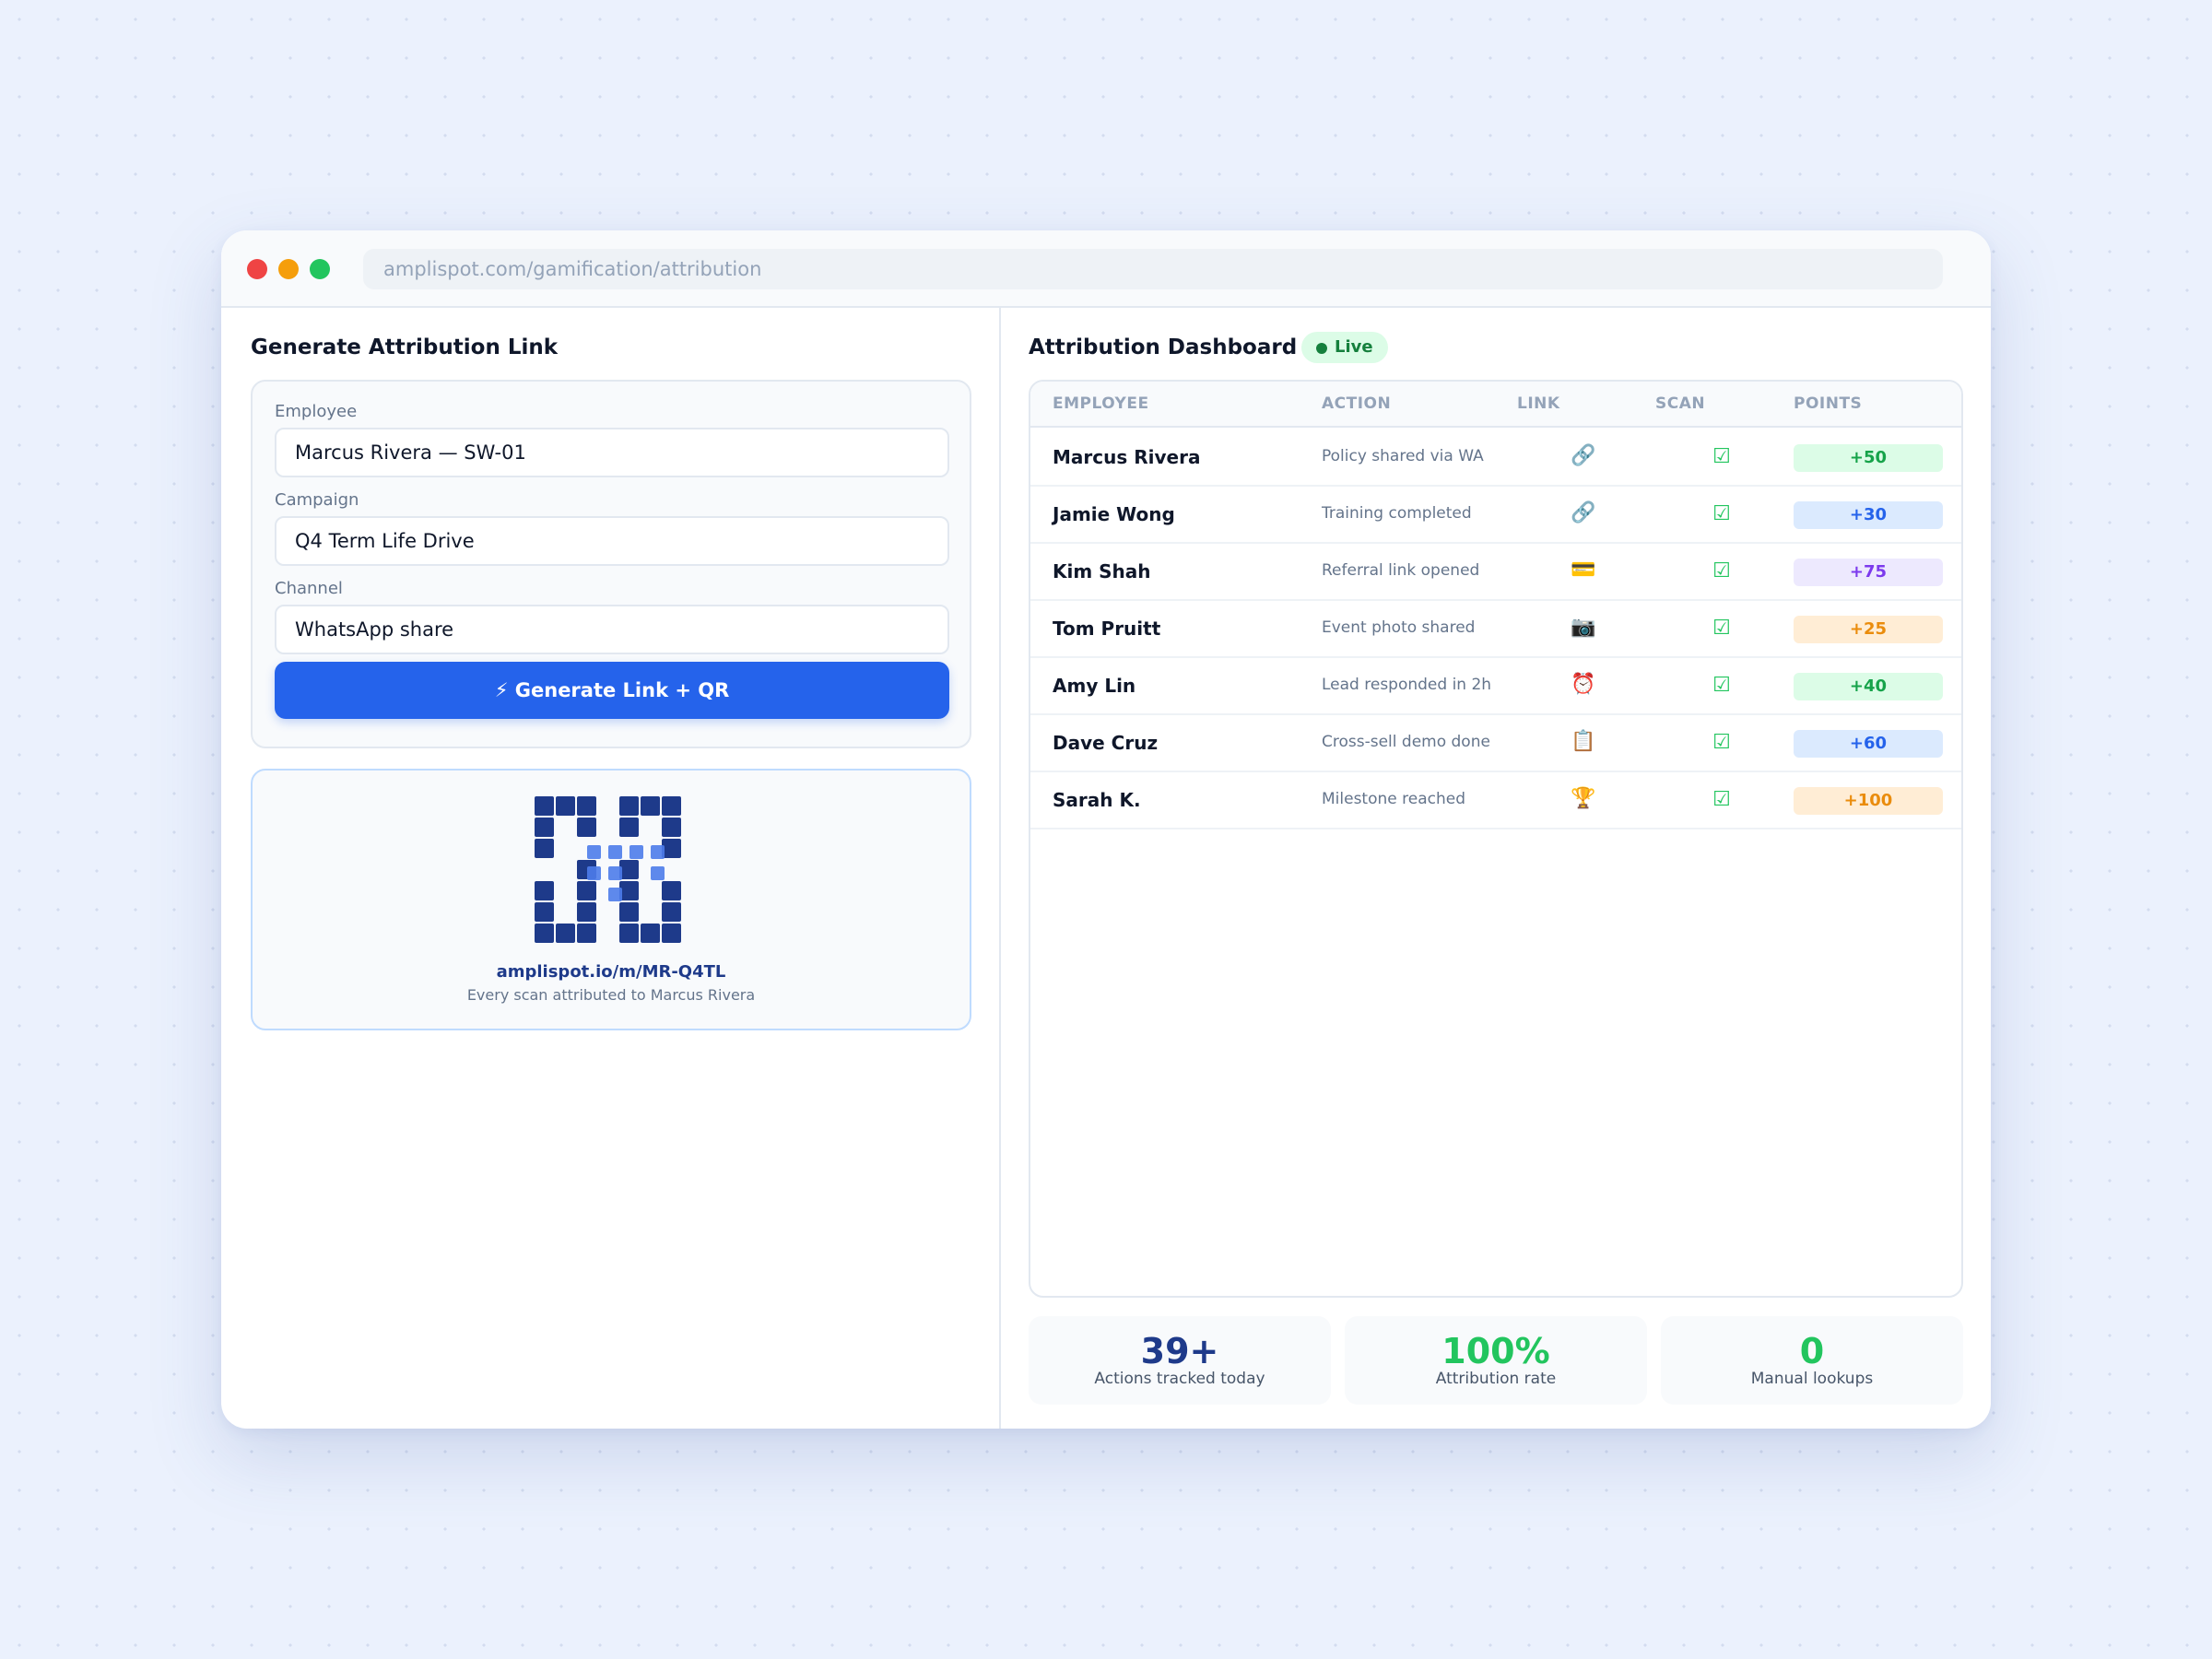 This screenshot has width=2212, height=1659. What do you see at coordinates (1344, 347) in the screenshot?
I see `live-status-badge: Live` at bounding box center [1344, 347].